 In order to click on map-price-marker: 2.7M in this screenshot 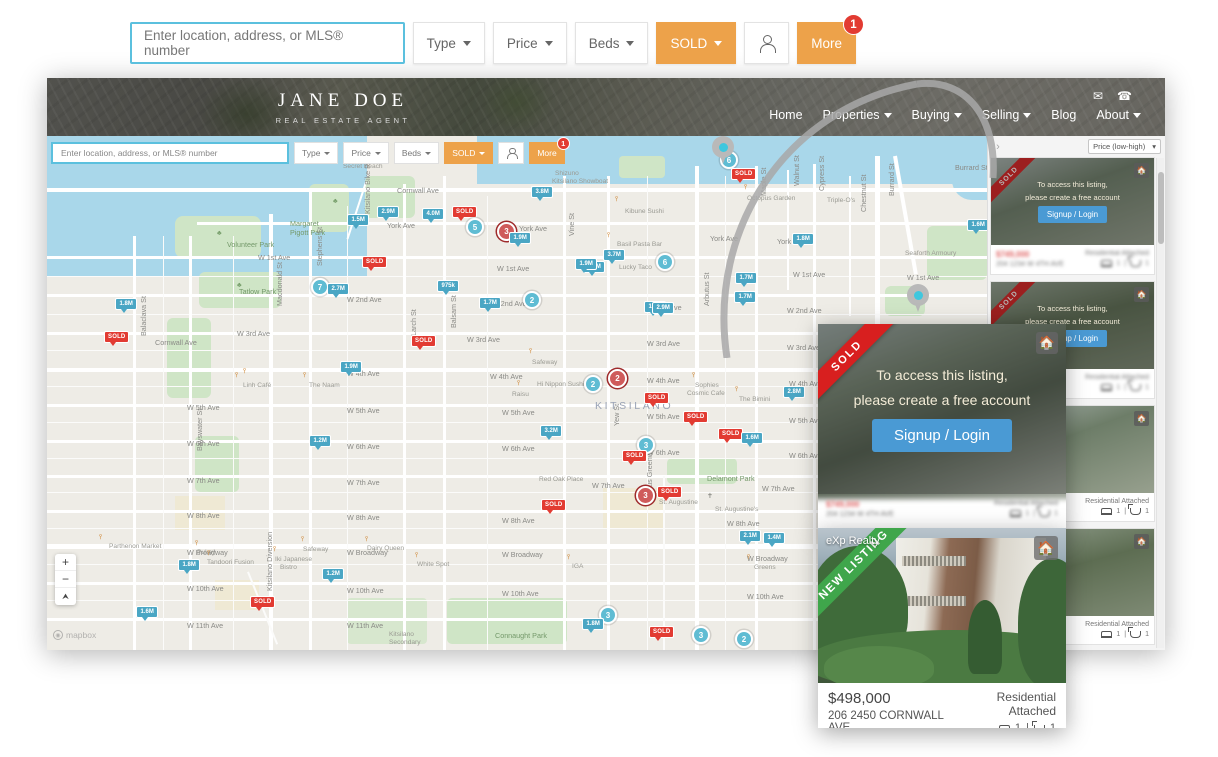, I will do `click(338, 290)`.